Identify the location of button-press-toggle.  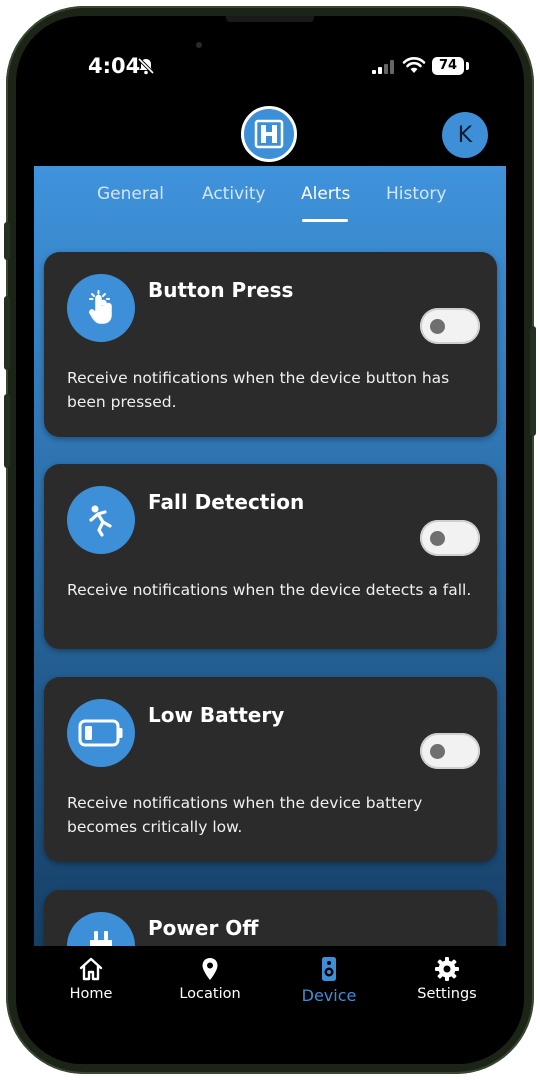
(450, 326).